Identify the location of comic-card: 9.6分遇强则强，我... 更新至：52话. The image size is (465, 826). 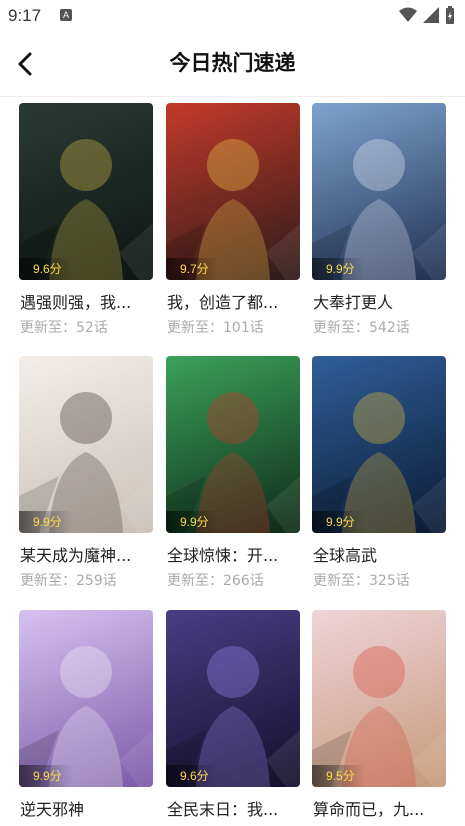
(86, 223).